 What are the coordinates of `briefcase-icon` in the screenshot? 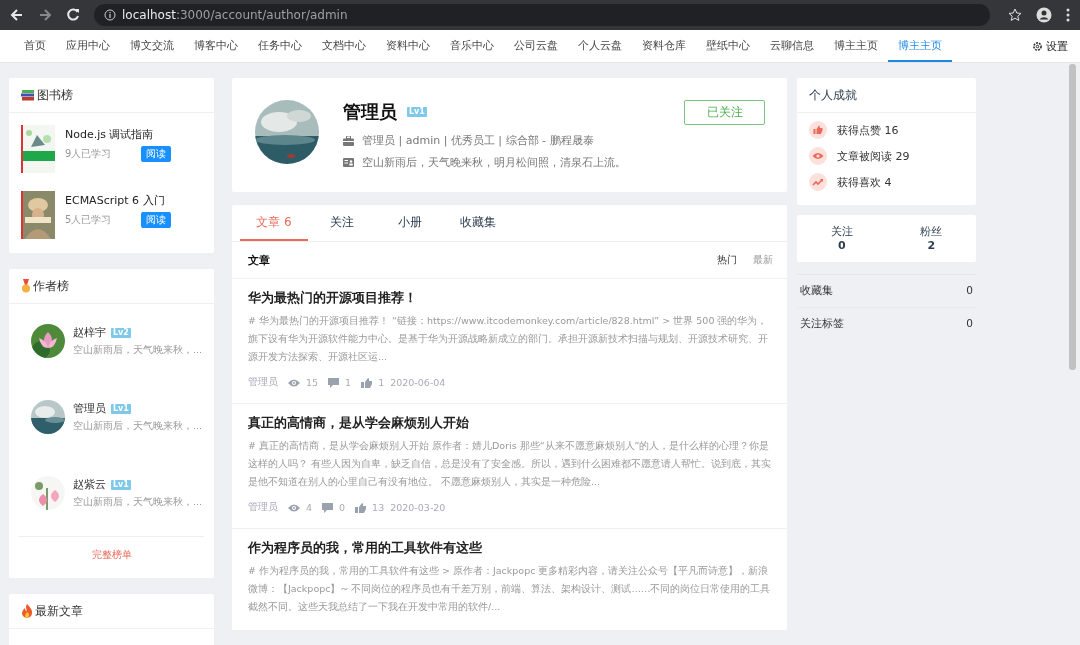 It's located at (348, 140).